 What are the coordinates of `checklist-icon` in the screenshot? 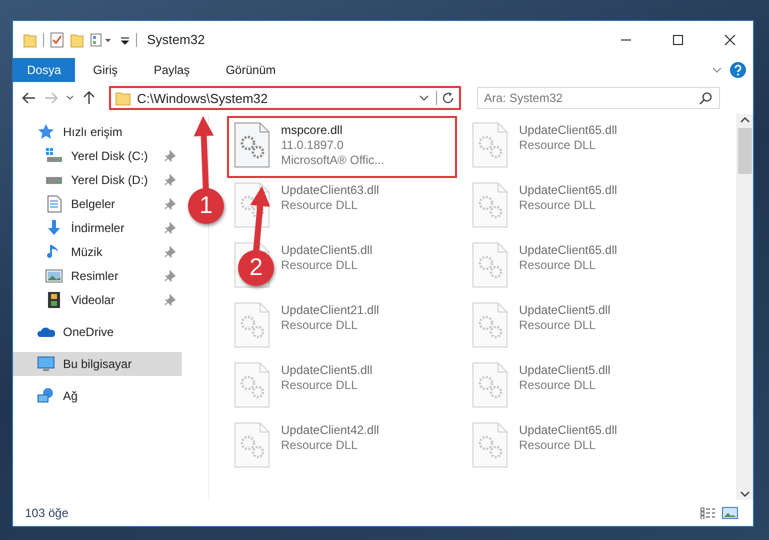 It's located at (57, 40).